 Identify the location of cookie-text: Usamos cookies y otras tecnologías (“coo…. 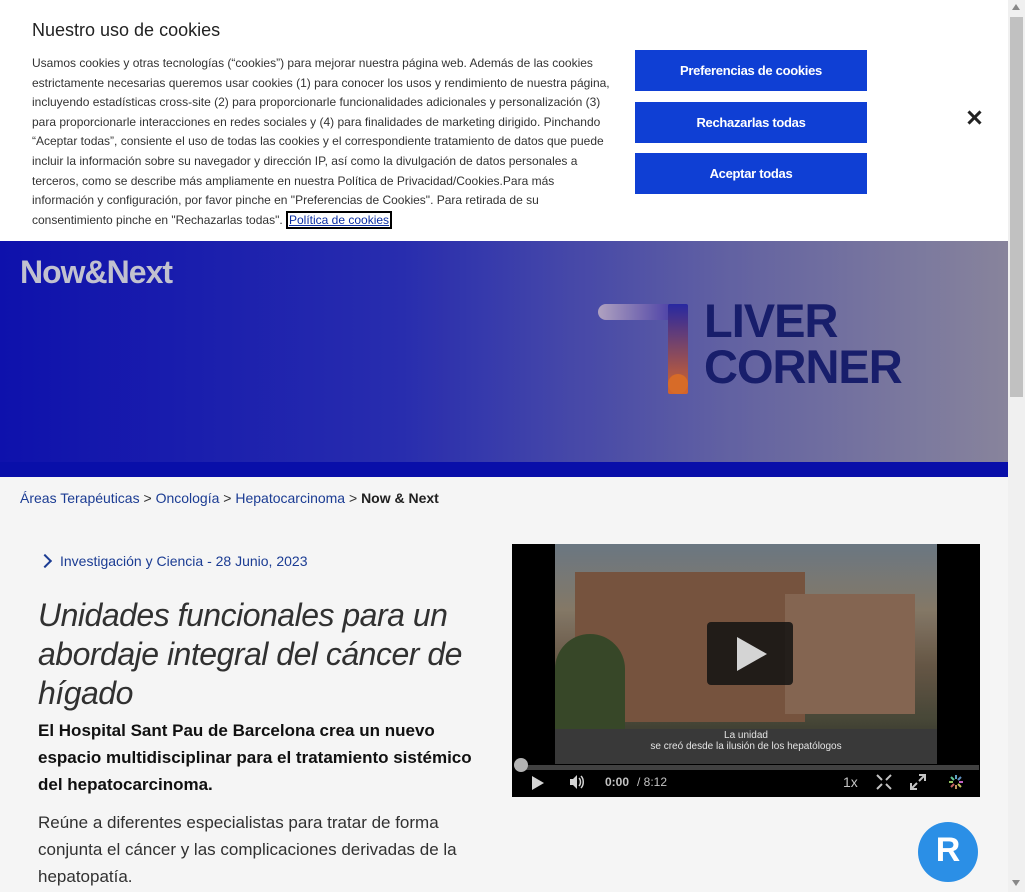
(321, 142).